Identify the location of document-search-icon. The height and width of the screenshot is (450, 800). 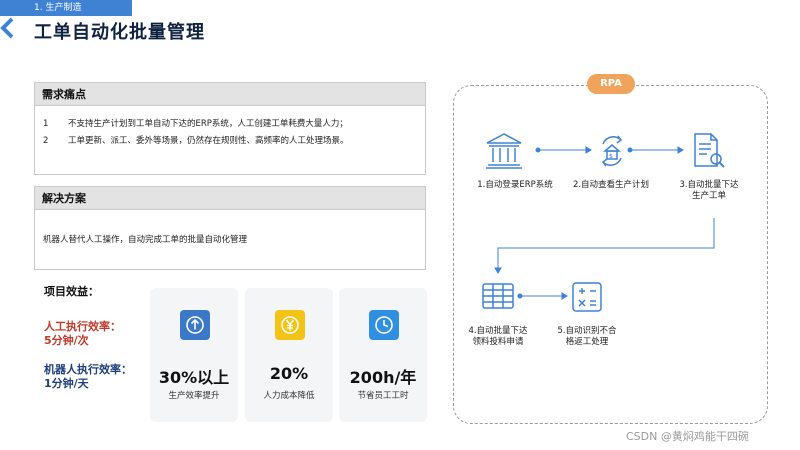
(709, 150).